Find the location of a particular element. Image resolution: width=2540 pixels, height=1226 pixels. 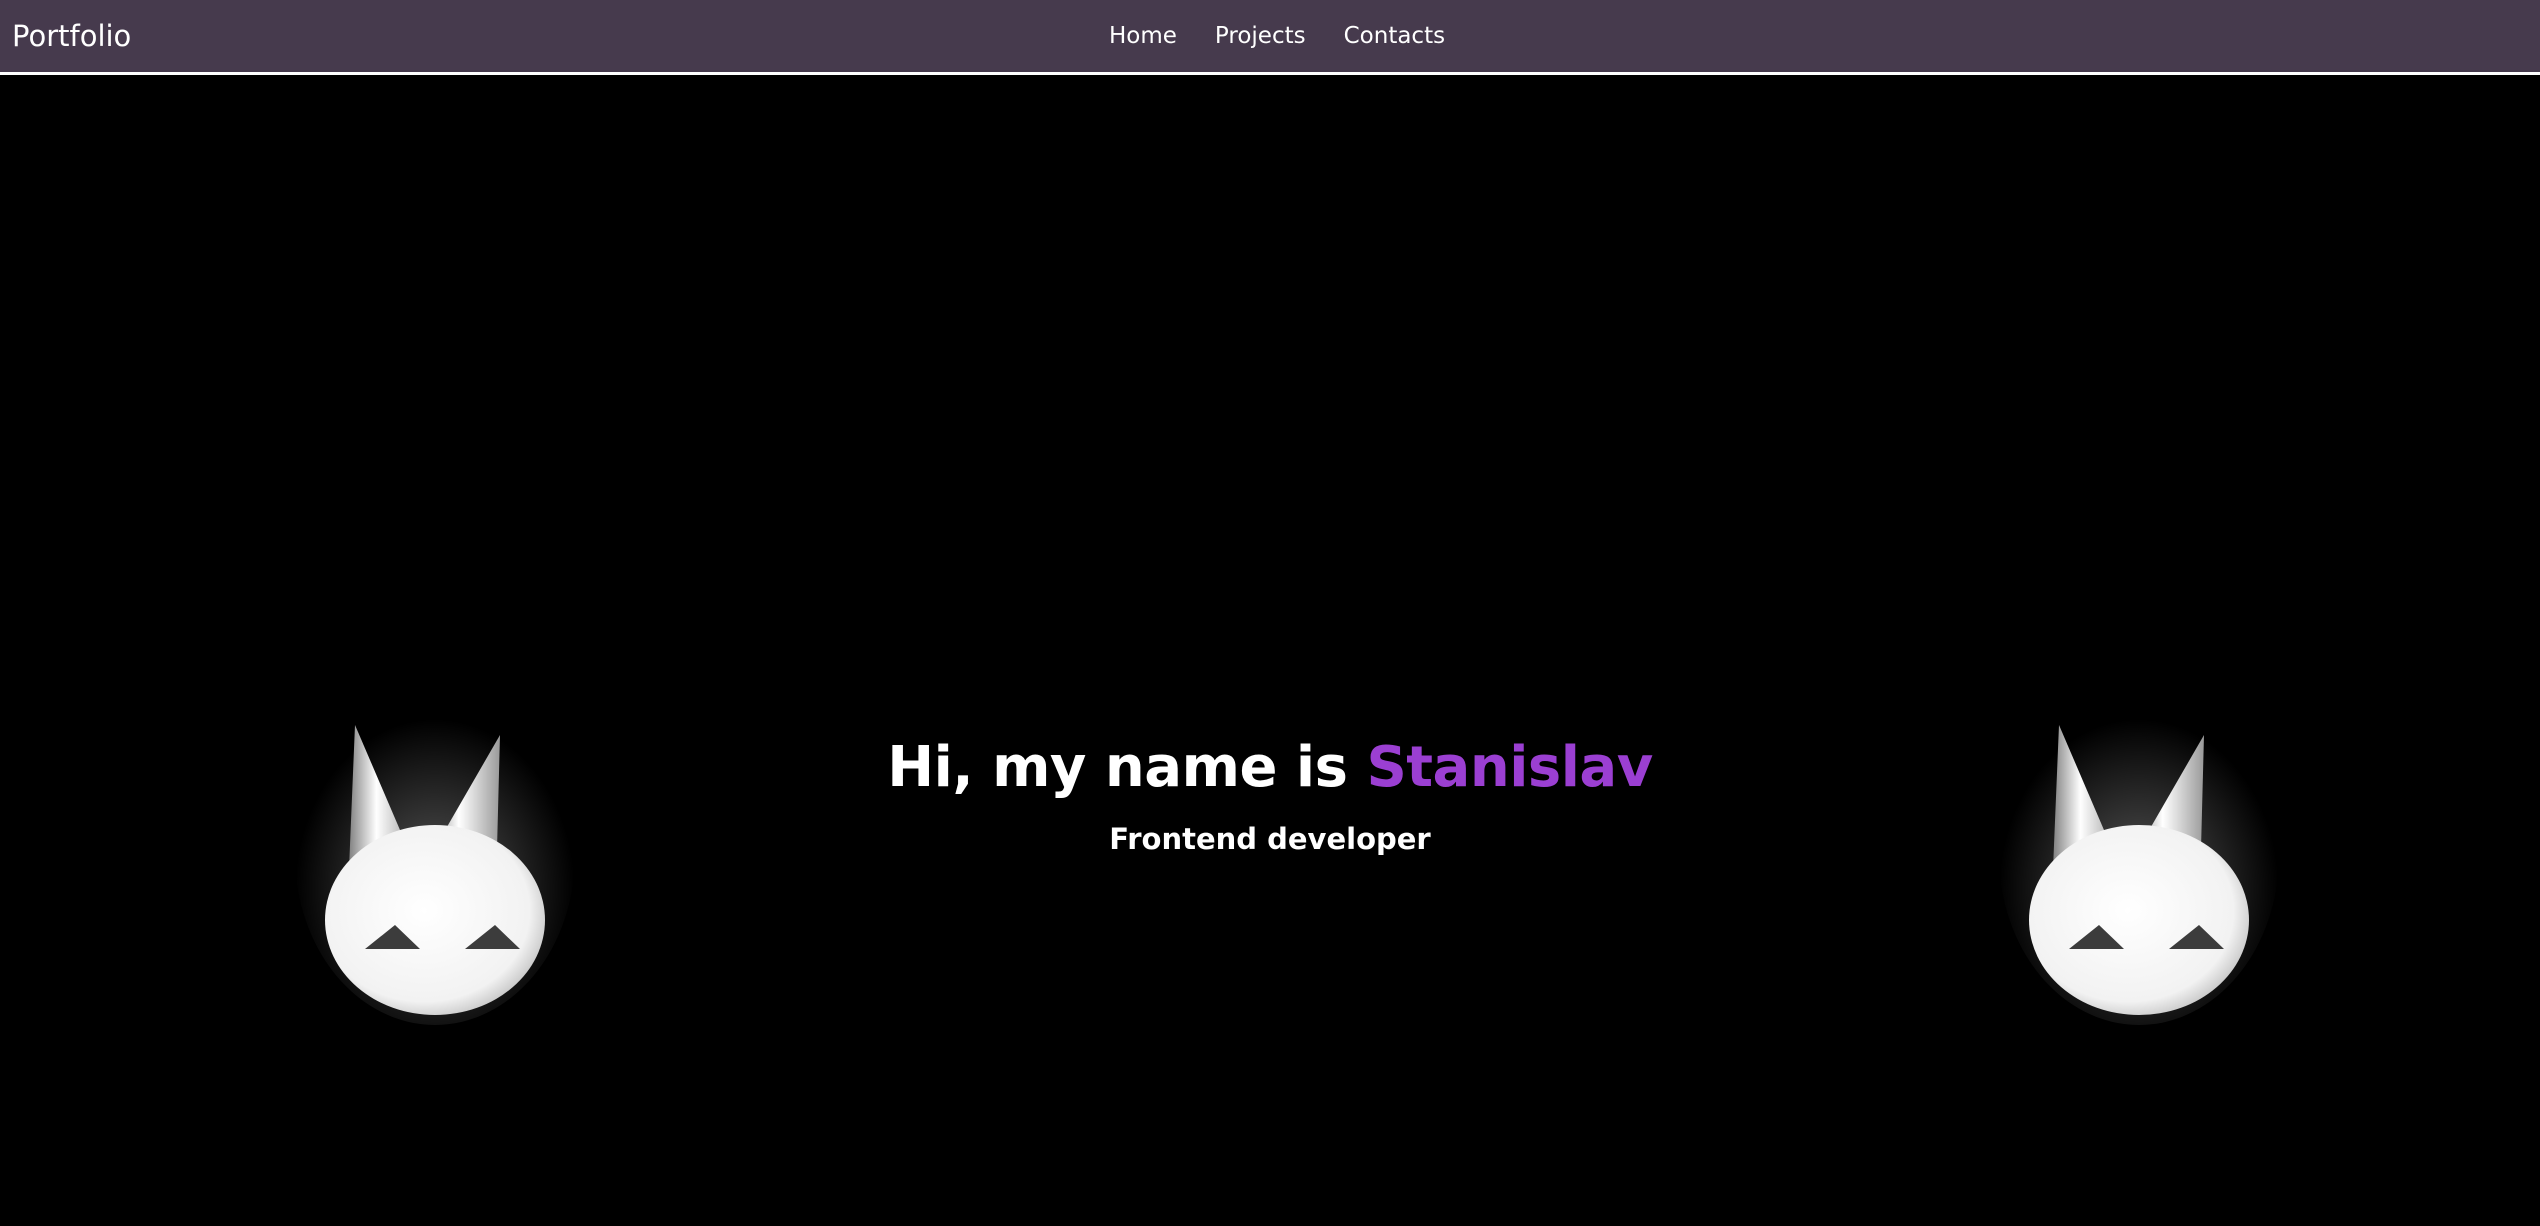

developer-name: Stanislav is located at coordinates (1509, 767).